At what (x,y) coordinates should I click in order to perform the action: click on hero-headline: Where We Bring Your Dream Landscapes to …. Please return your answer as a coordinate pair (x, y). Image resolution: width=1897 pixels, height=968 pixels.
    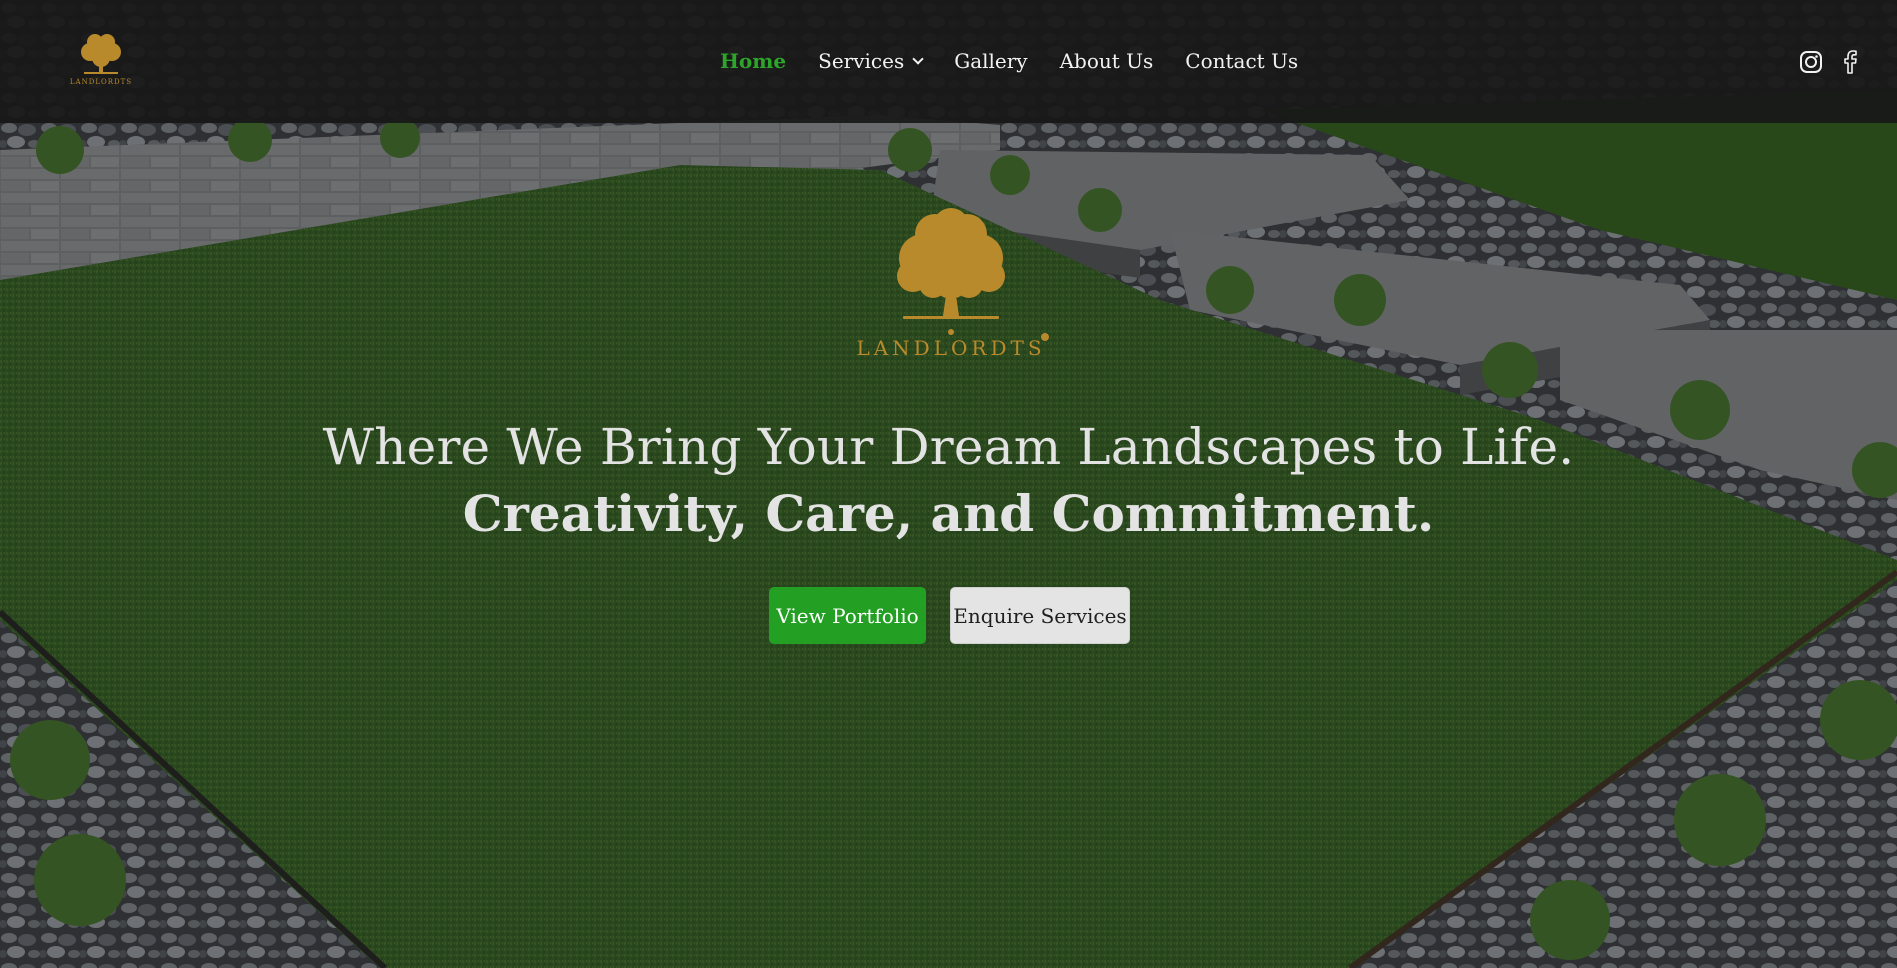
    Looking at the image, I should click on (948, 447).